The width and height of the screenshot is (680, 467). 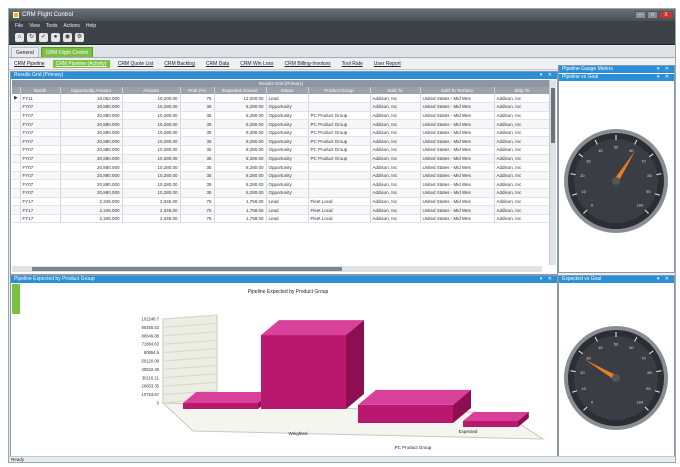 I want to click on grid-vertical-scrollbar, so click(x=552, y=172).